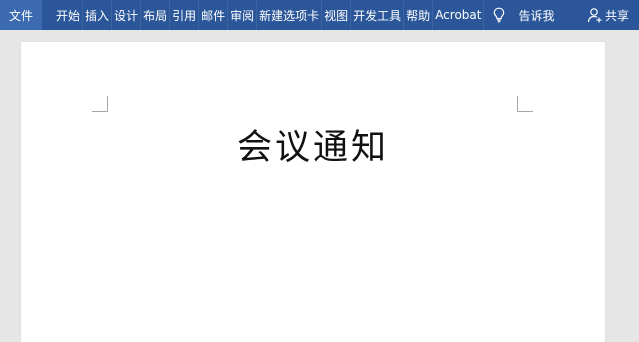 Image resolution: width=639 pixels, height=342 pixels. I want to click on tell-me-box: 告诉我, so click(523, 15).